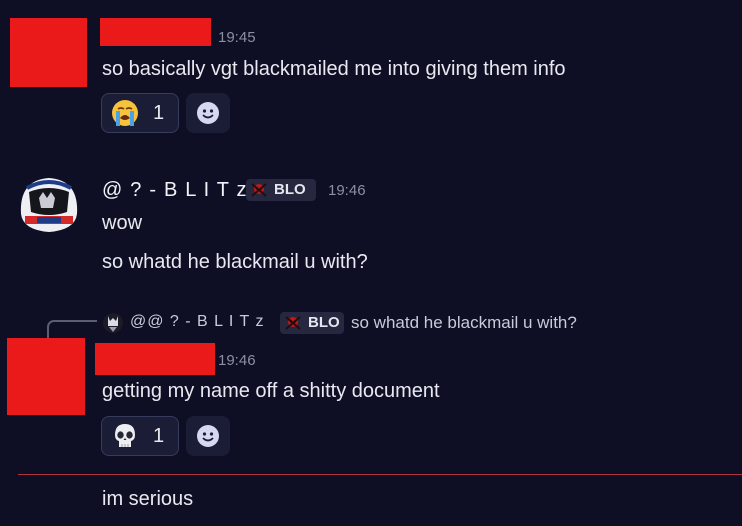  What do you see at coordinates (122, 223) in the screenshot?
I see `message-text: wow` at bounding box center [122, 223].